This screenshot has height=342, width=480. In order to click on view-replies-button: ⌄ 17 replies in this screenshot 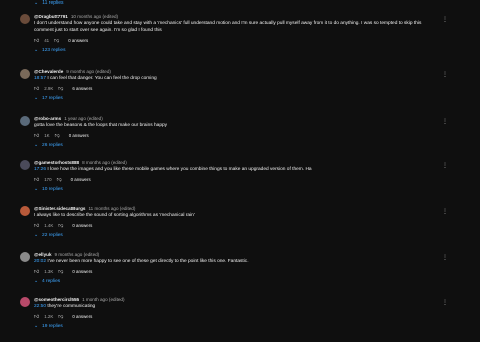, I will do `click(247, 98)`.